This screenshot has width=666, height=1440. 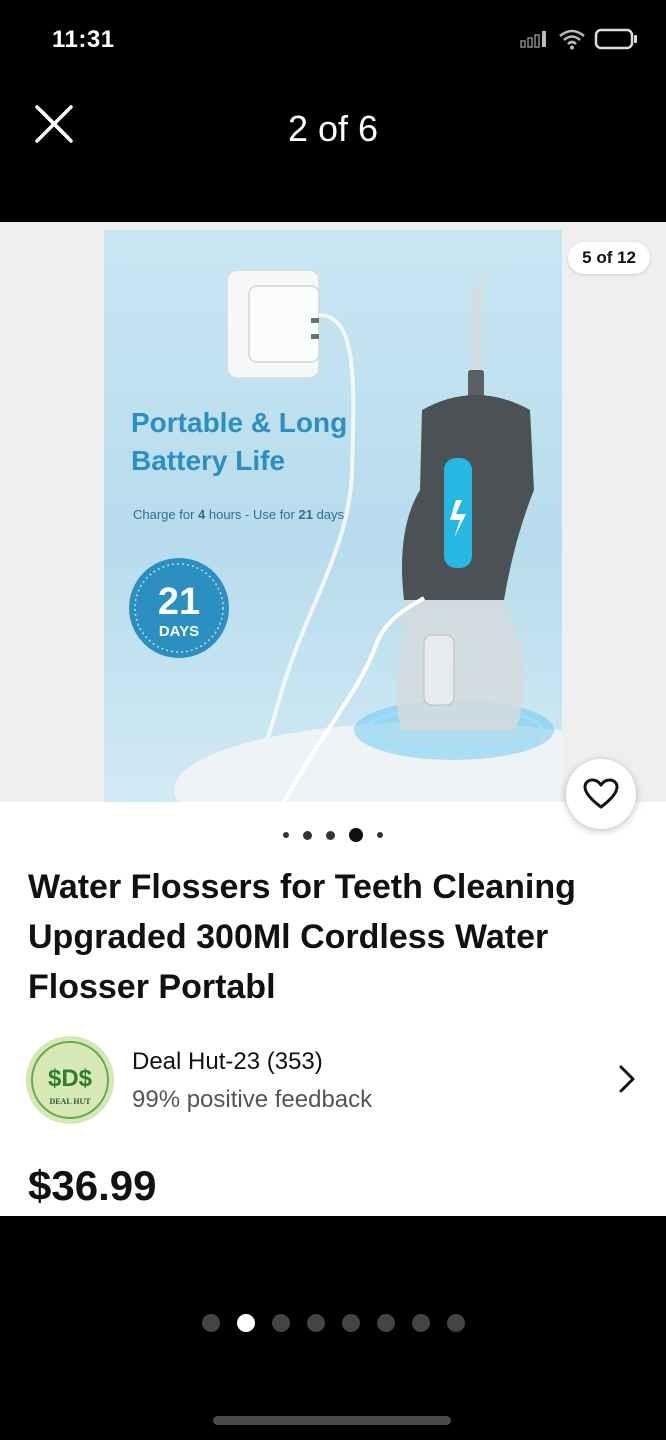 I want to click on heart-icon, so click(x=601, y=793).